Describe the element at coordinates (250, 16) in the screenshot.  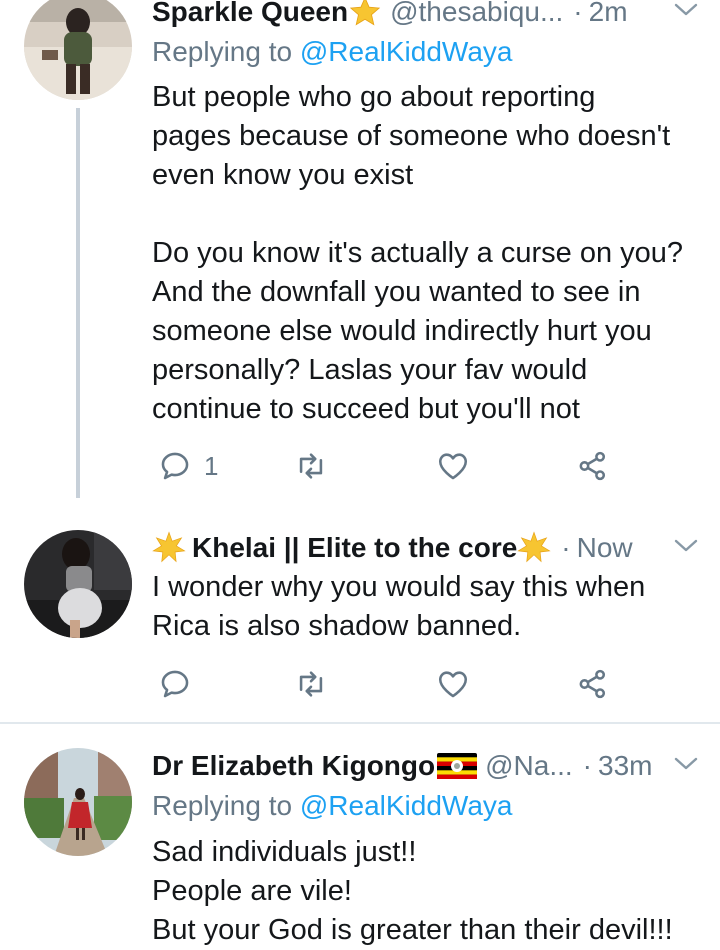
I see `display-name: Sparkle Queen` at that location.